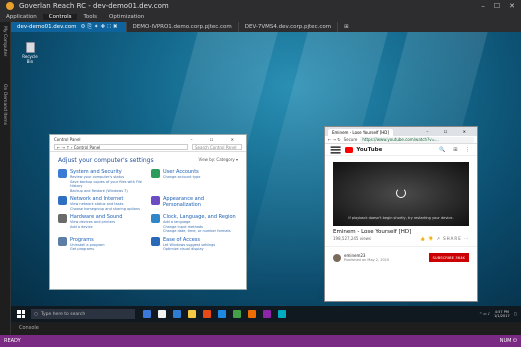  Describe the element at coordinates (30, 53) in the screenshot. I see `recycle-bin-icon: Recycle Bin` at that location.